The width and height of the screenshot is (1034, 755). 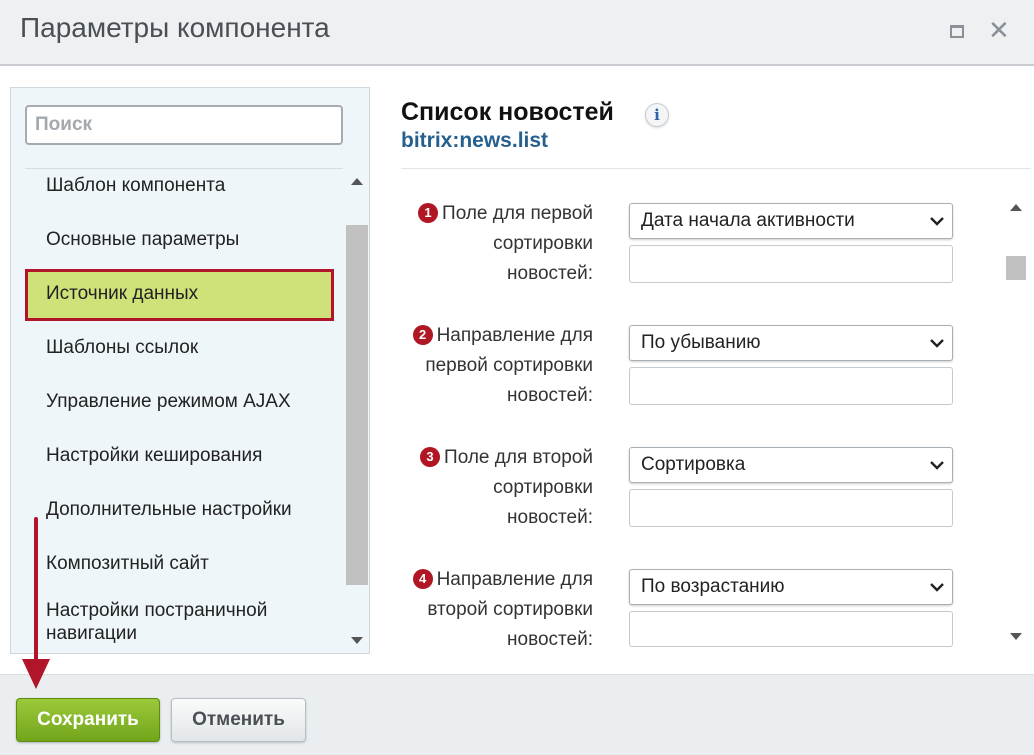 I want to click on param-label-line: 1 Поле для первой, so click(x=497, y=214).